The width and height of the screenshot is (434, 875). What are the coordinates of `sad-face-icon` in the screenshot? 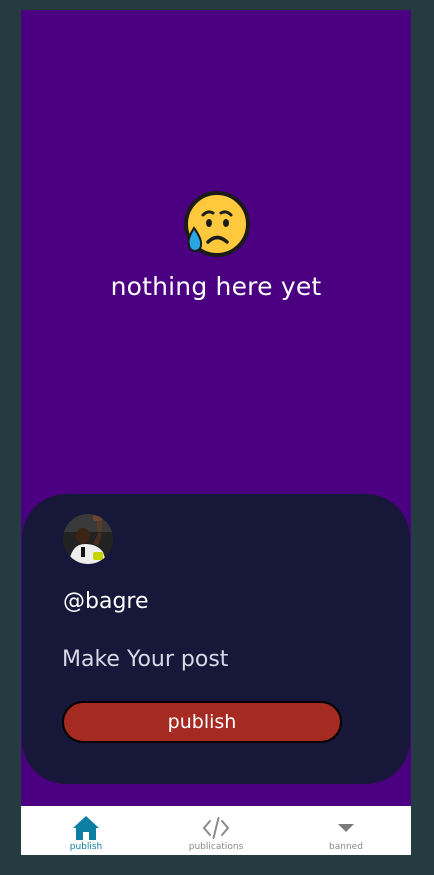 It's located at (217, 224).